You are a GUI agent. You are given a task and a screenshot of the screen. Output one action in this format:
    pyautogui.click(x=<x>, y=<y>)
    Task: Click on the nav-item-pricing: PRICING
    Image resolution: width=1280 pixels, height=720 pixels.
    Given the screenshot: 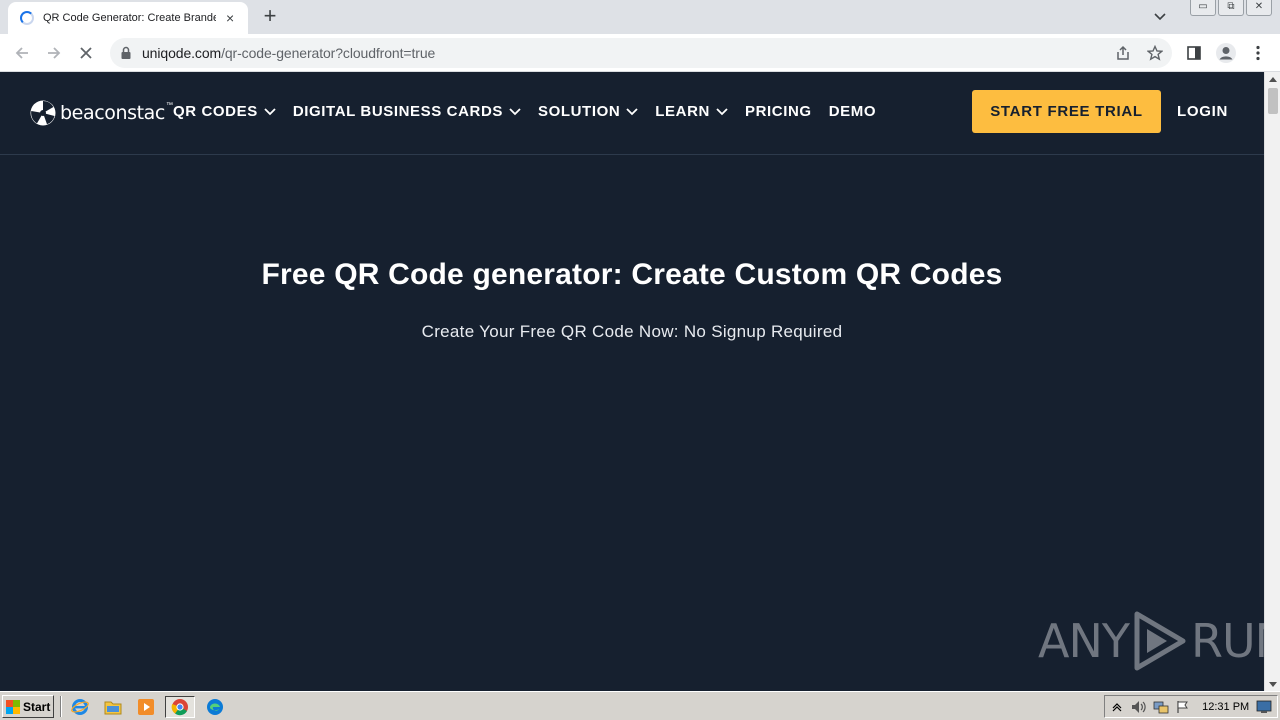 What is the action you would take?
    pyautogui.click(x=778, y=111)
    